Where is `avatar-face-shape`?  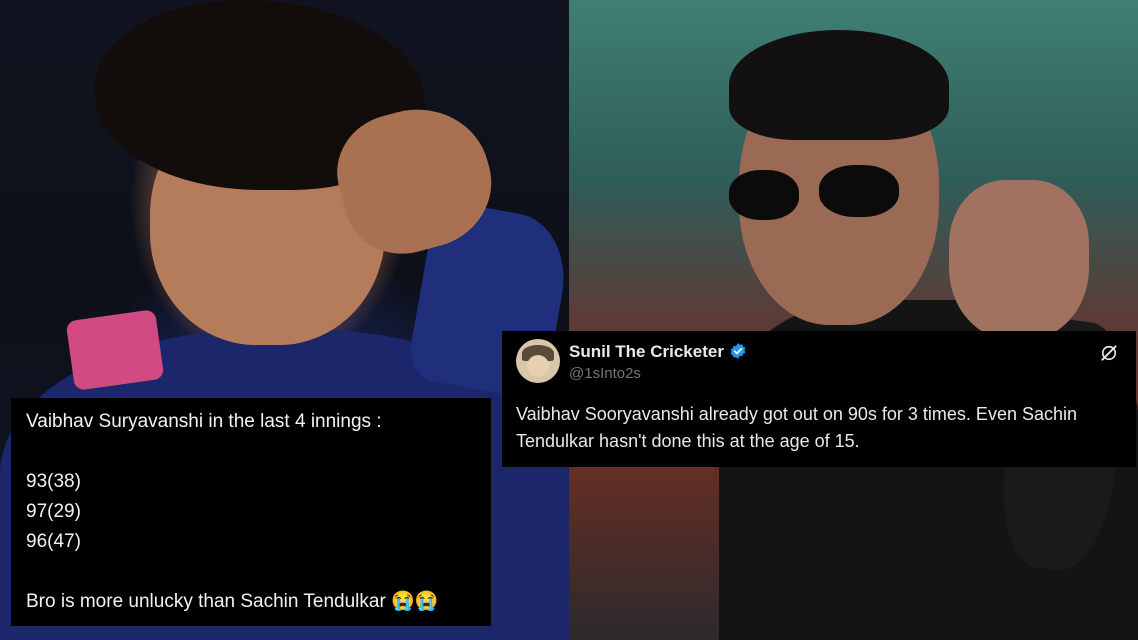 avatar-face-shape is located at coordinates (538, 366).